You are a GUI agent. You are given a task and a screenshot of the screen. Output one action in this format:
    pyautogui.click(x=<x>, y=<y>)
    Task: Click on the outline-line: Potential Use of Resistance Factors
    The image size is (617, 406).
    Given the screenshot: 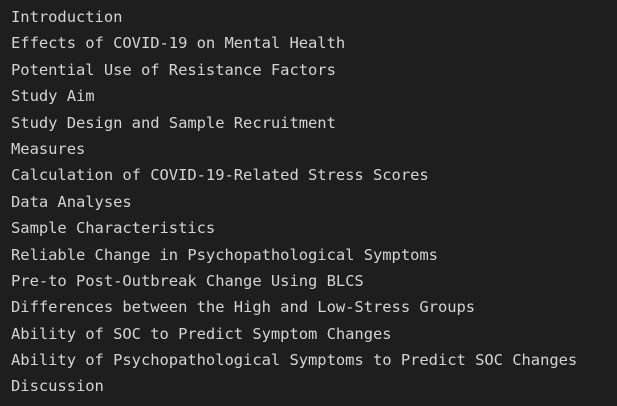 What is the action you would take?
    pyautogui.click(x=173, y=69)
    